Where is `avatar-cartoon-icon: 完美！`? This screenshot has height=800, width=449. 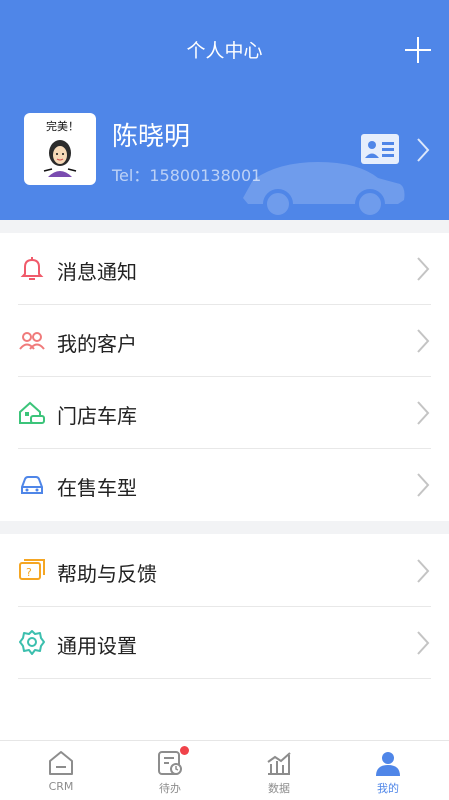 avatar-cartoon-icon: 完美！ is located at coordinates (61, 148).